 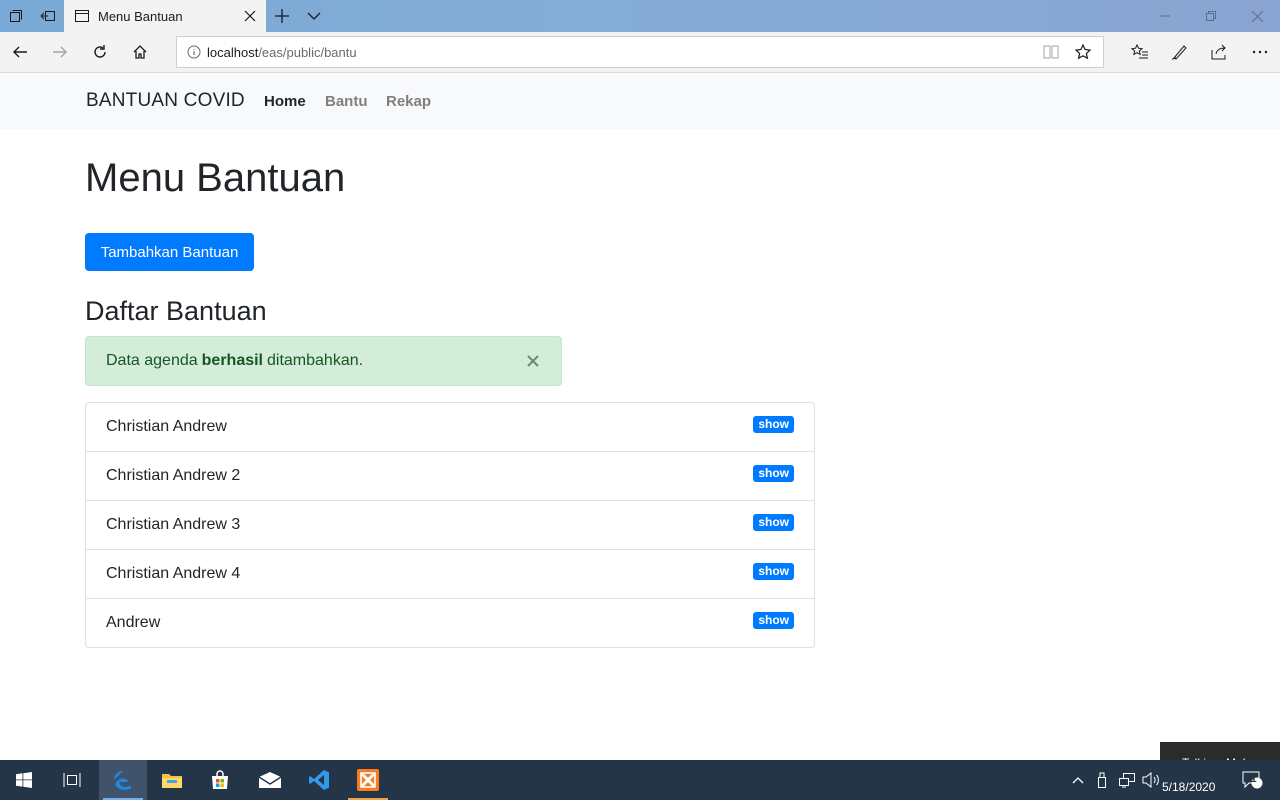 What do you see at coordinates (60, 52) in the screenshot?
I see `forward-arrow-icon` at bounding box center [60, 52].